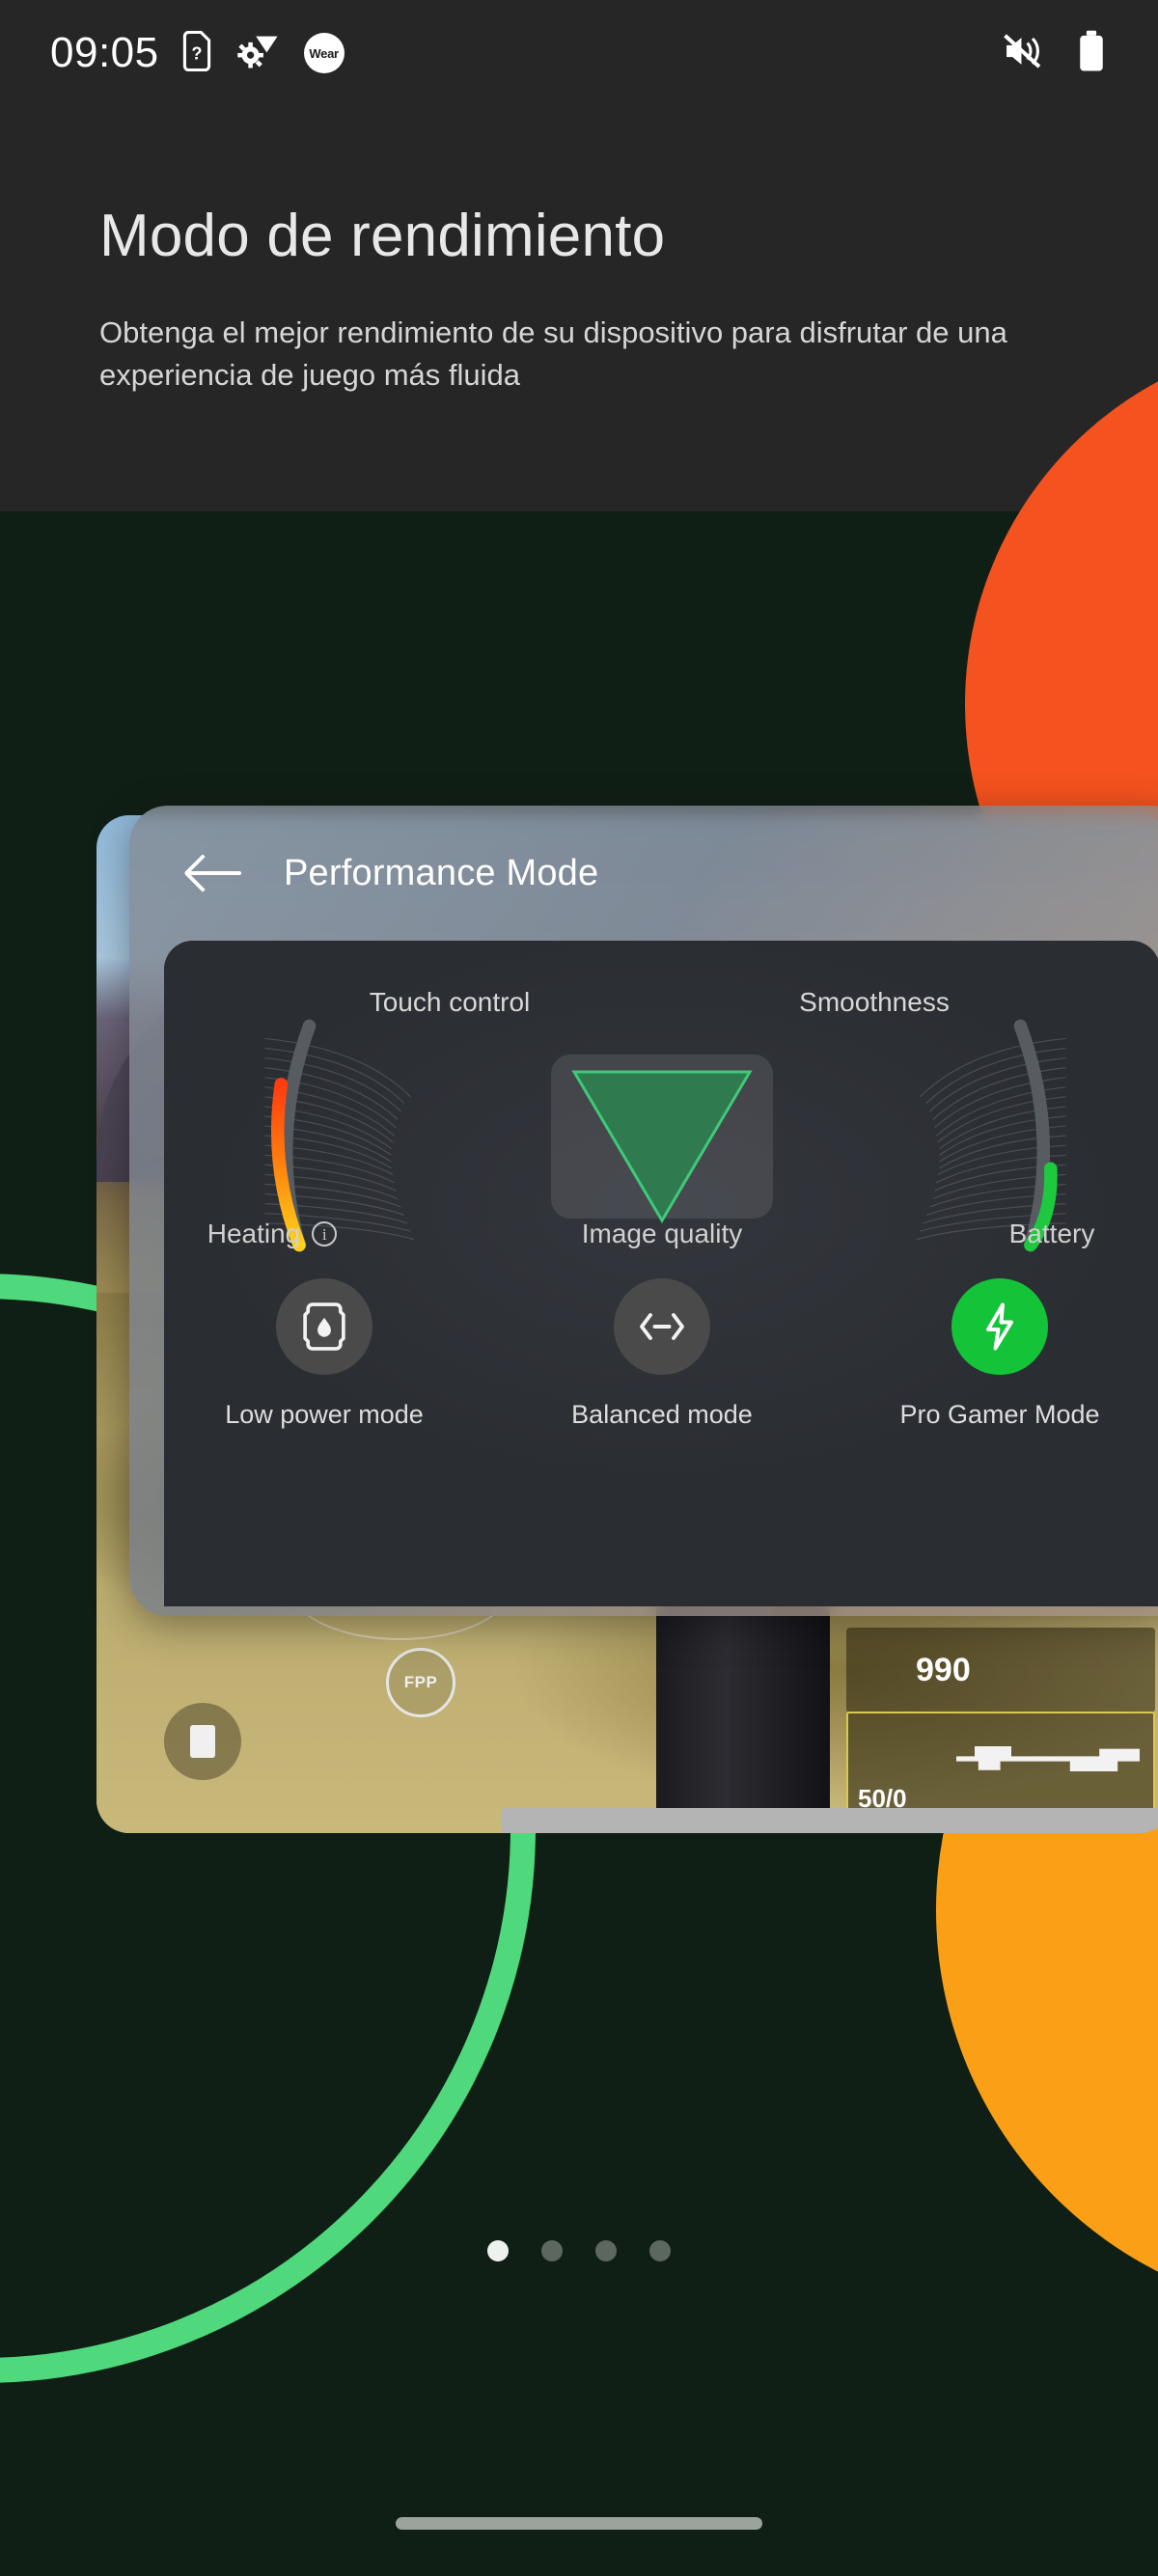  I want to click on game-hud-item-button, so click(202, 1741).